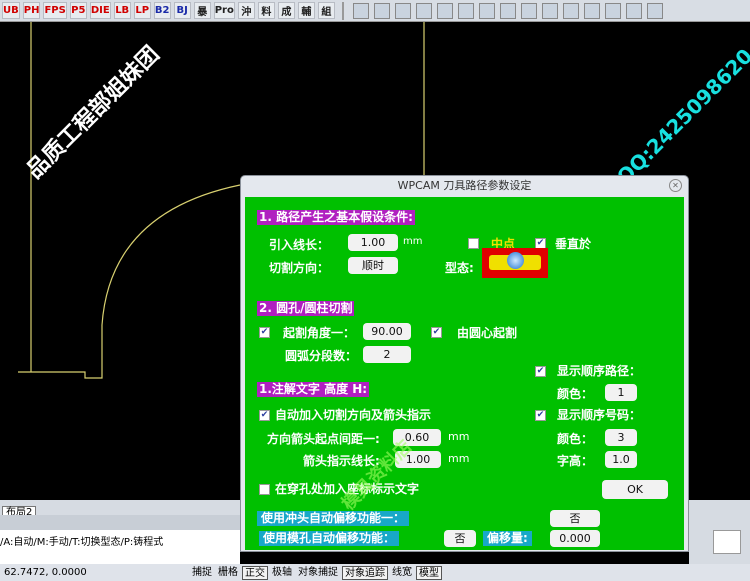  I want to click on status-bar: 62.7472, 0.0000 捕捉 栅格 正交 极轴 对象捕捉 对象追踪 线宽 模型, so click(375, 572).